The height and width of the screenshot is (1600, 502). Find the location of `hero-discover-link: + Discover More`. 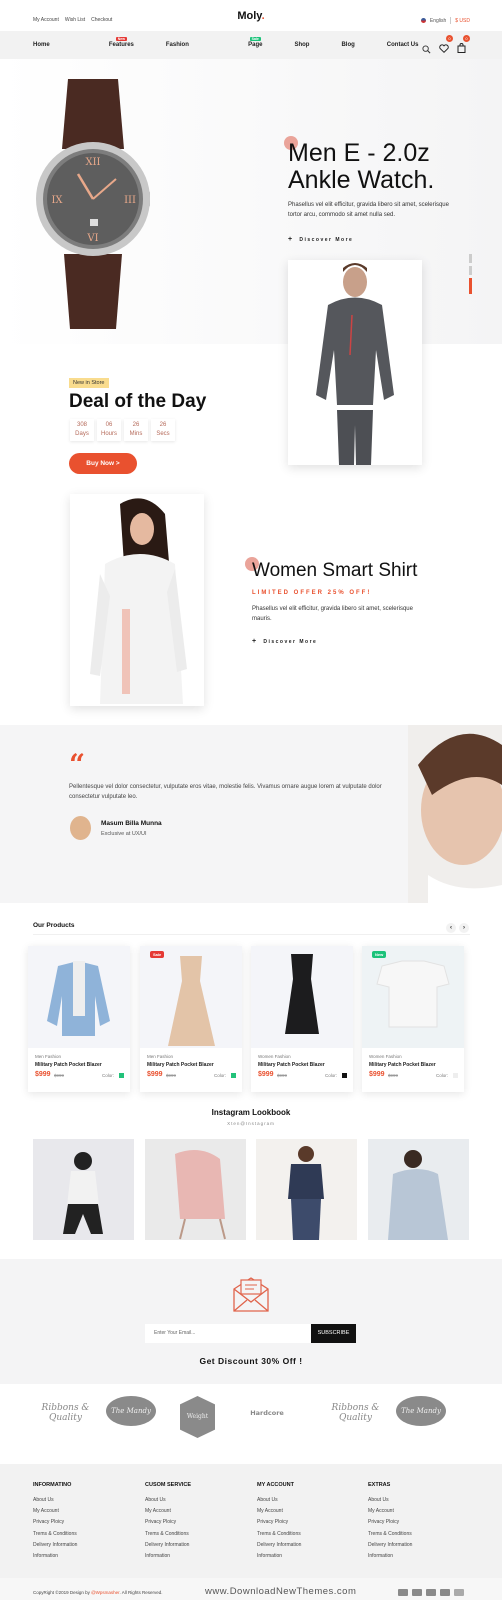

hero-discover-link: + Discover More is located at coordinates (320, 239).